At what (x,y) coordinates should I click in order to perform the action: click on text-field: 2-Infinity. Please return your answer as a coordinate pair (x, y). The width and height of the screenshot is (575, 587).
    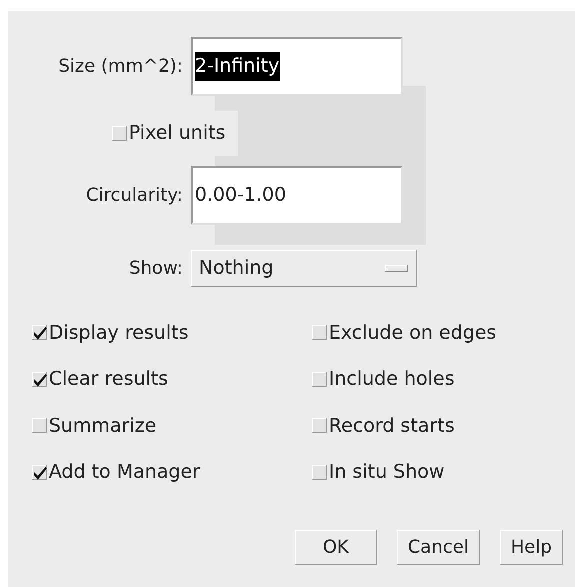
    Looking at the image, I should click on (297, 66).